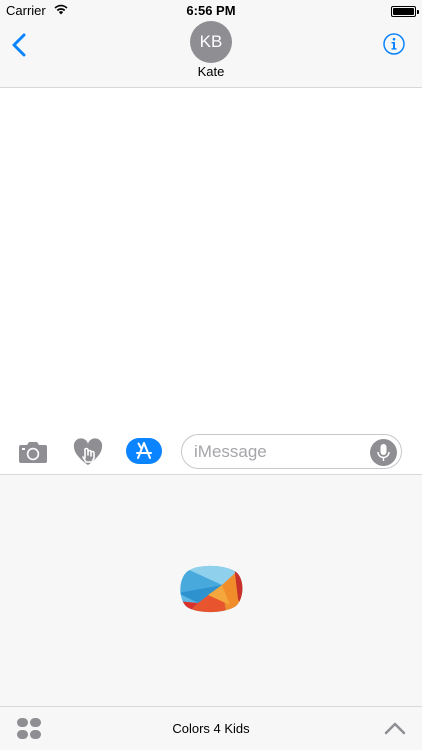 The width and height of the screenshot is (422, 750). I want to click on expand-chevron-icon, so click(395, 728).